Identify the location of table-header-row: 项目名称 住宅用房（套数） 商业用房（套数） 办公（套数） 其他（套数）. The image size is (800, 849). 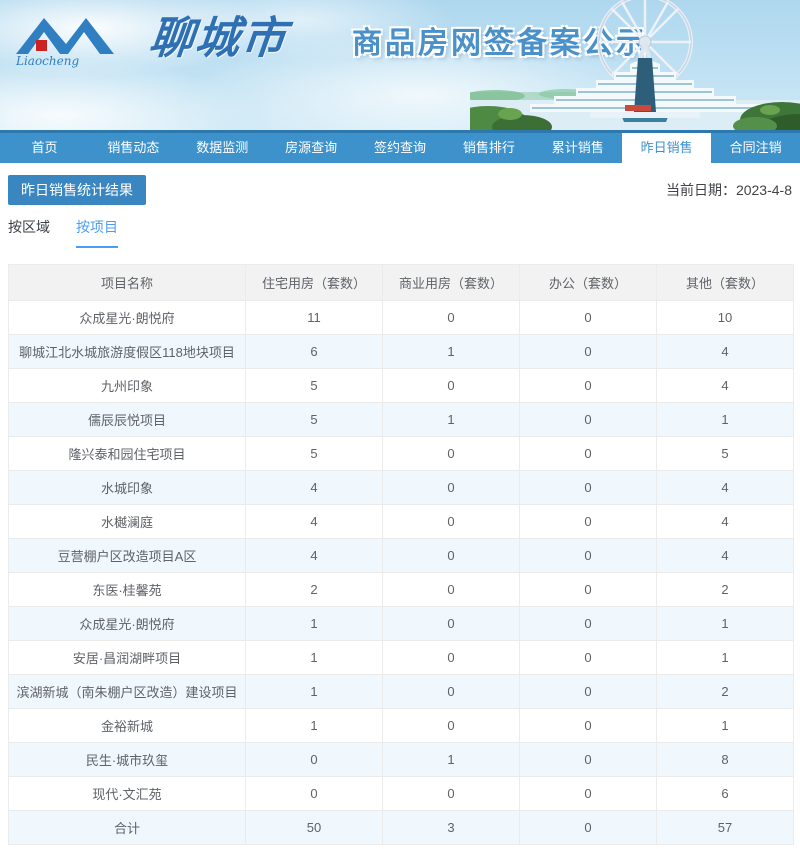
(401, 282).